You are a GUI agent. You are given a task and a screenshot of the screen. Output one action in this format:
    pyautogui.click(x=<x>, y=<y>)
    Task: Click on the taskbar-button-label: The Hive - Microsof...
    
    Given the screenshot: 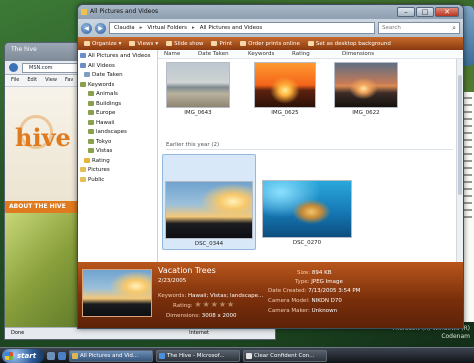 What is the action you would take?
    pyautogui.click(x=196, y=355)
    